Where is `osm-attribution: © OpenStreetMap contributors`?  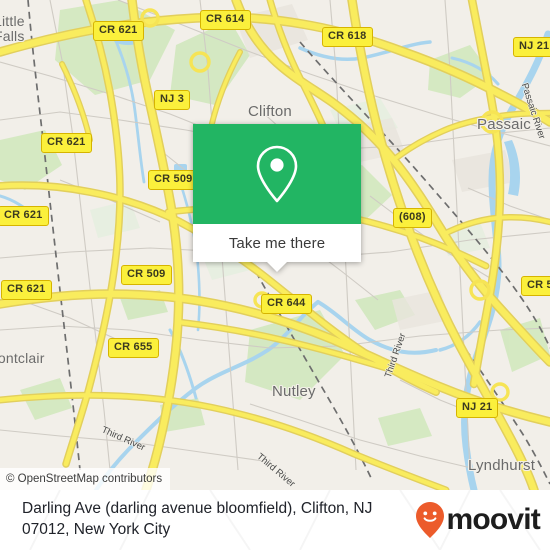
osm-attribution: © OpenStreetMap contributors is located at coordinates (85, 479).